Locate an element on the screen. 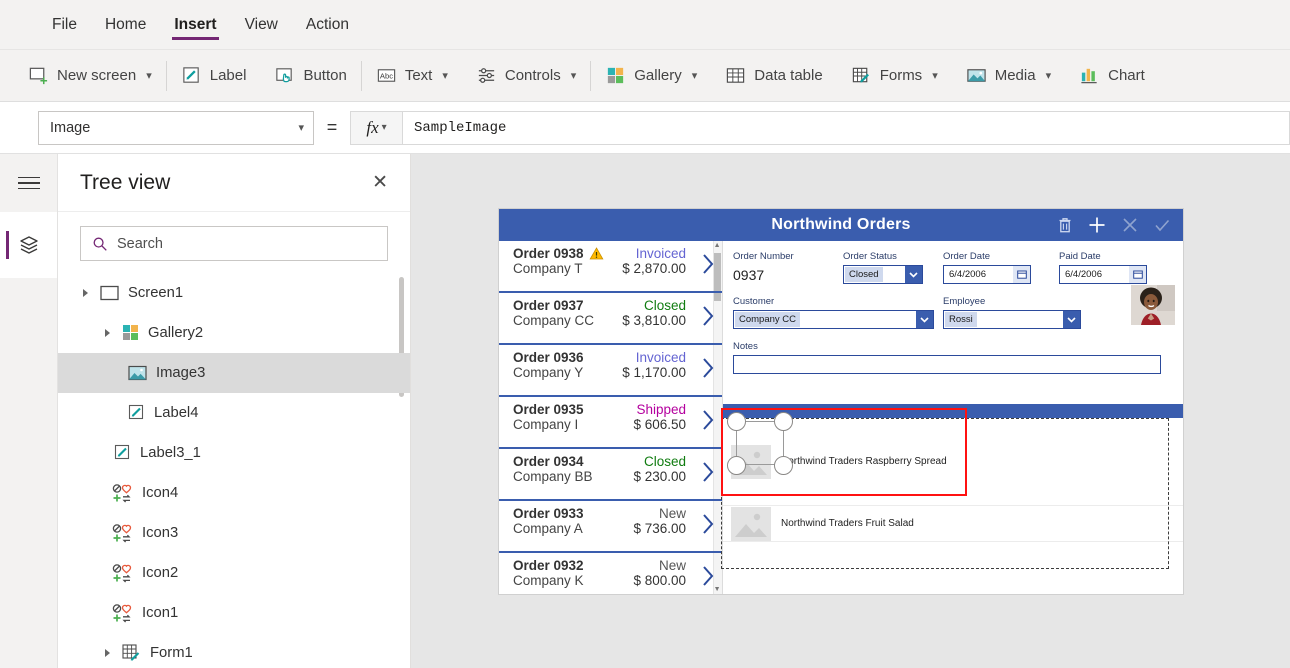 This screenshot has height=668, width=1290. gallery-icon is located at coordinates (130, 332).